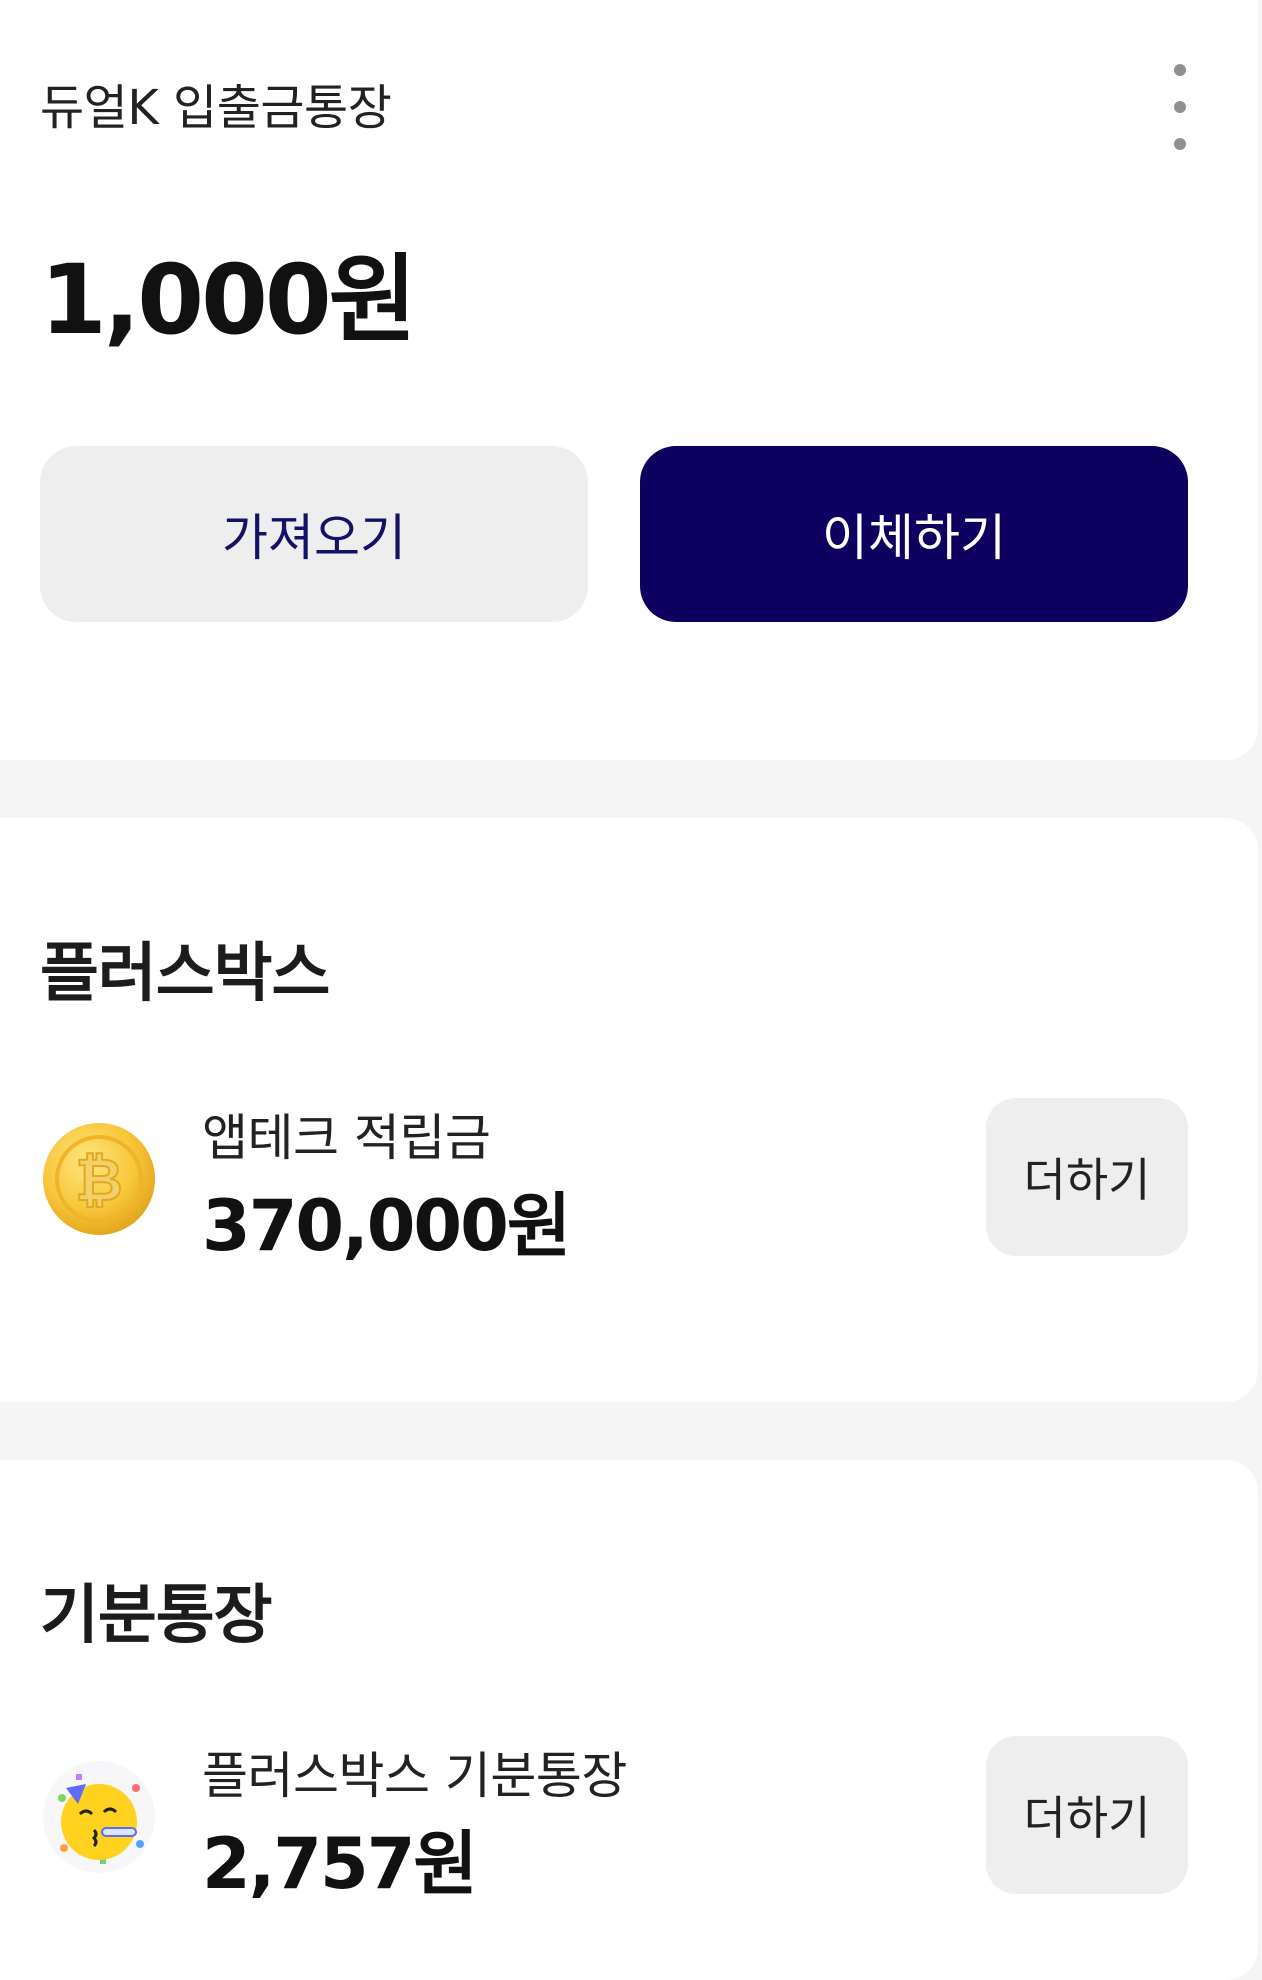 Image resolution: width=1262 pixels, height=1980 pixels. Describe the element at coordinates (414, 1776) in the screenshot. I see `mood-account-item-name: 플러스박스 기분통장` at that location.